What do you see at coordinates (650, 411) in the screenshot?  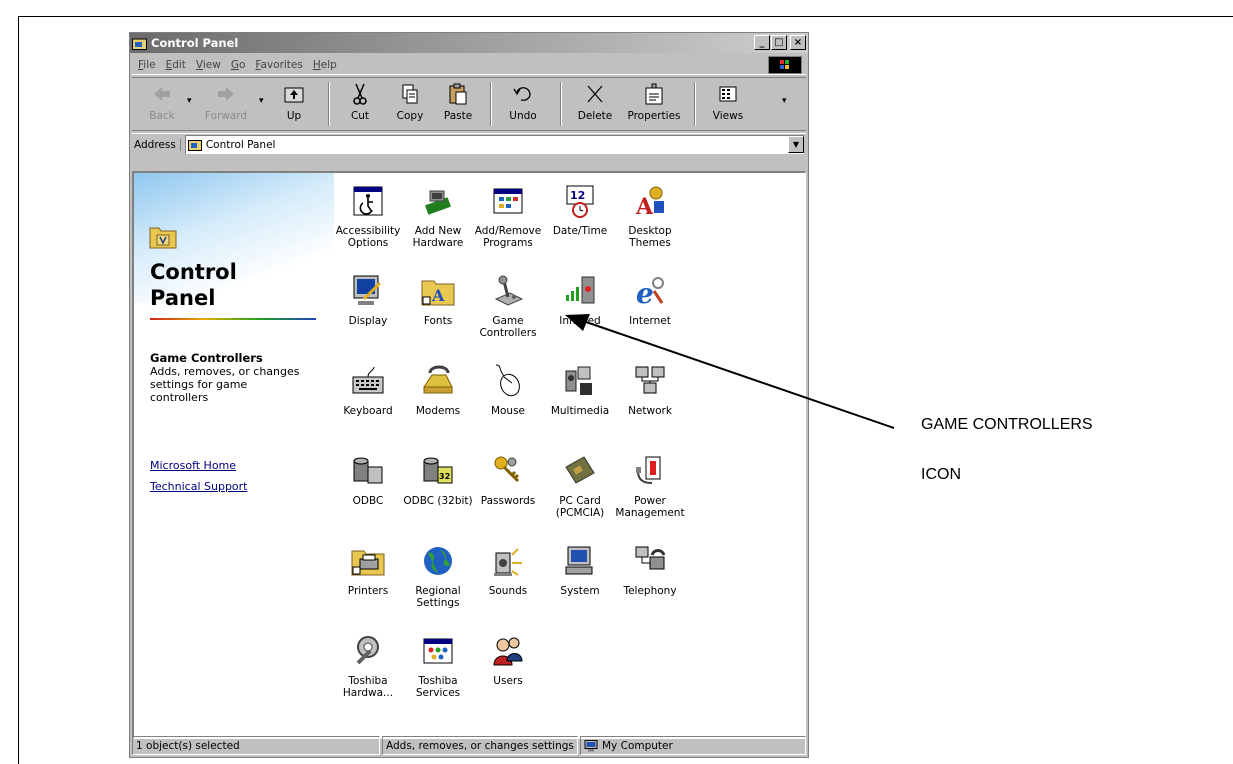 I see `control-panel-item-label: Network` at bounding box center [650, 411].